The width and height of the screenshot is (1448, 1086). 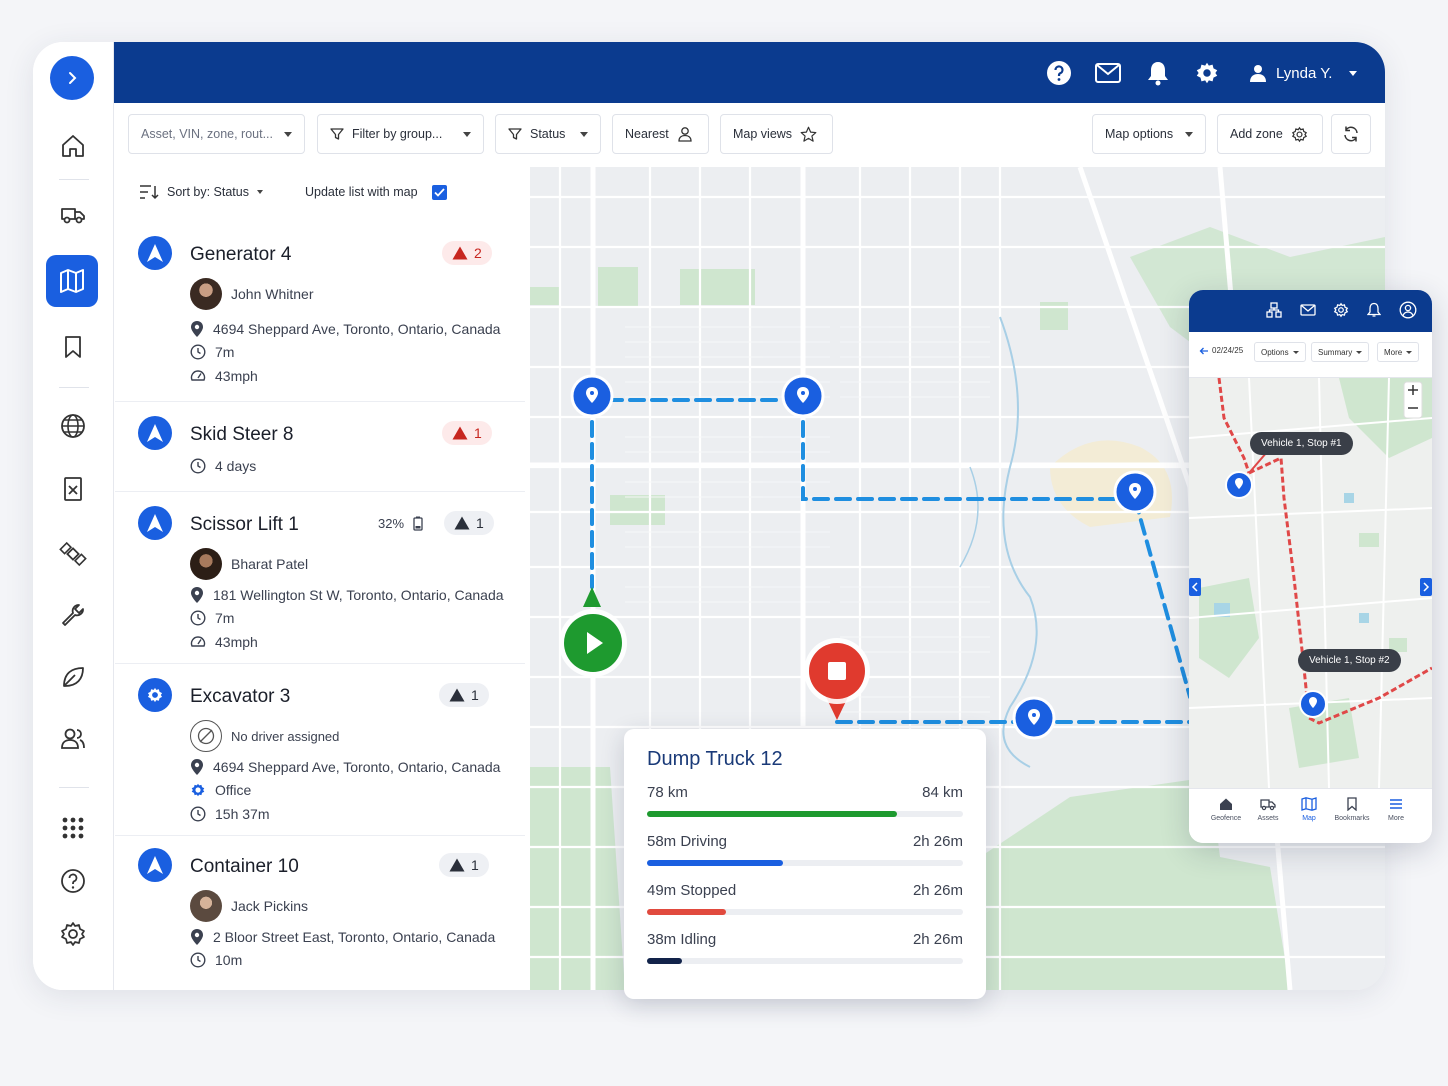 I want to click on no-driver-icon, so click(x=206, y=736).